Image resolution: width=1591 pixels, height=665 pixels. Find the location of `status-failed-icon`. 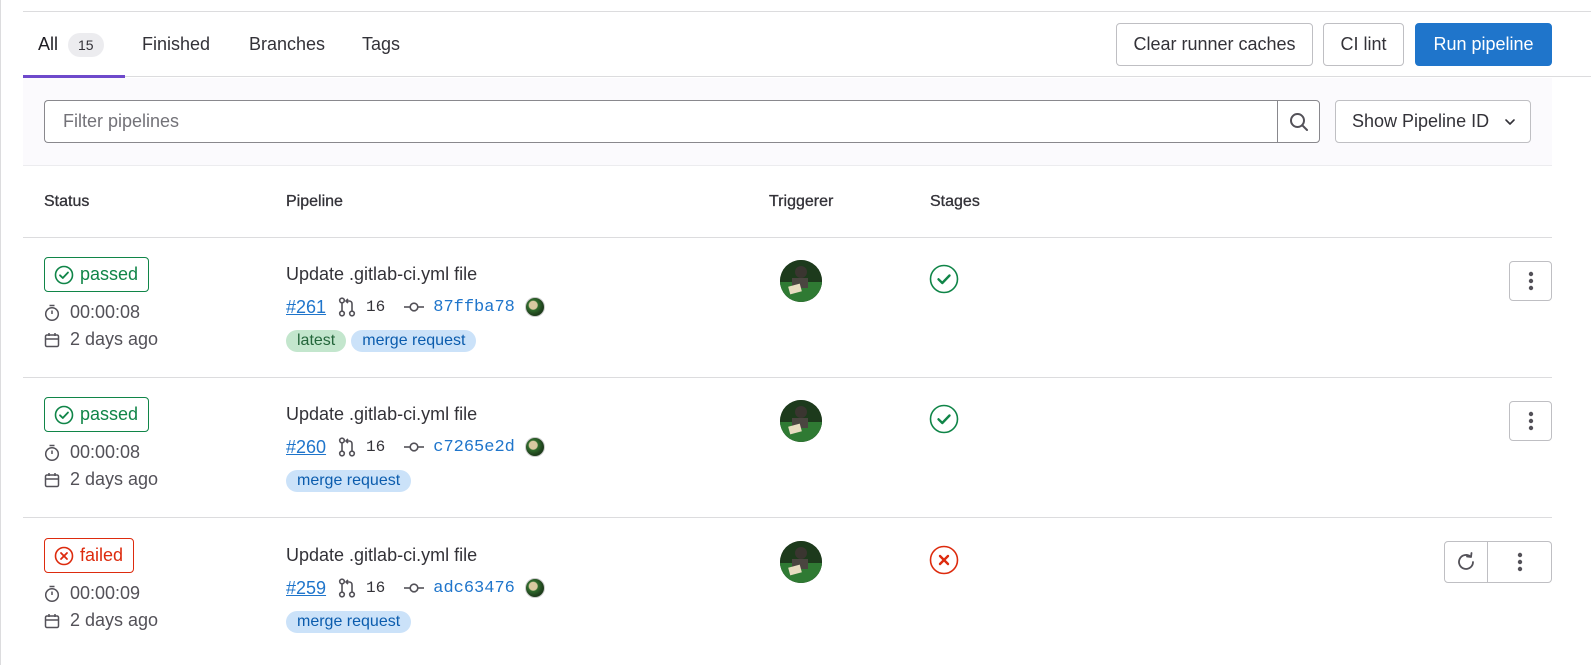

status-failed-icon is located at coordinates (64, 555).